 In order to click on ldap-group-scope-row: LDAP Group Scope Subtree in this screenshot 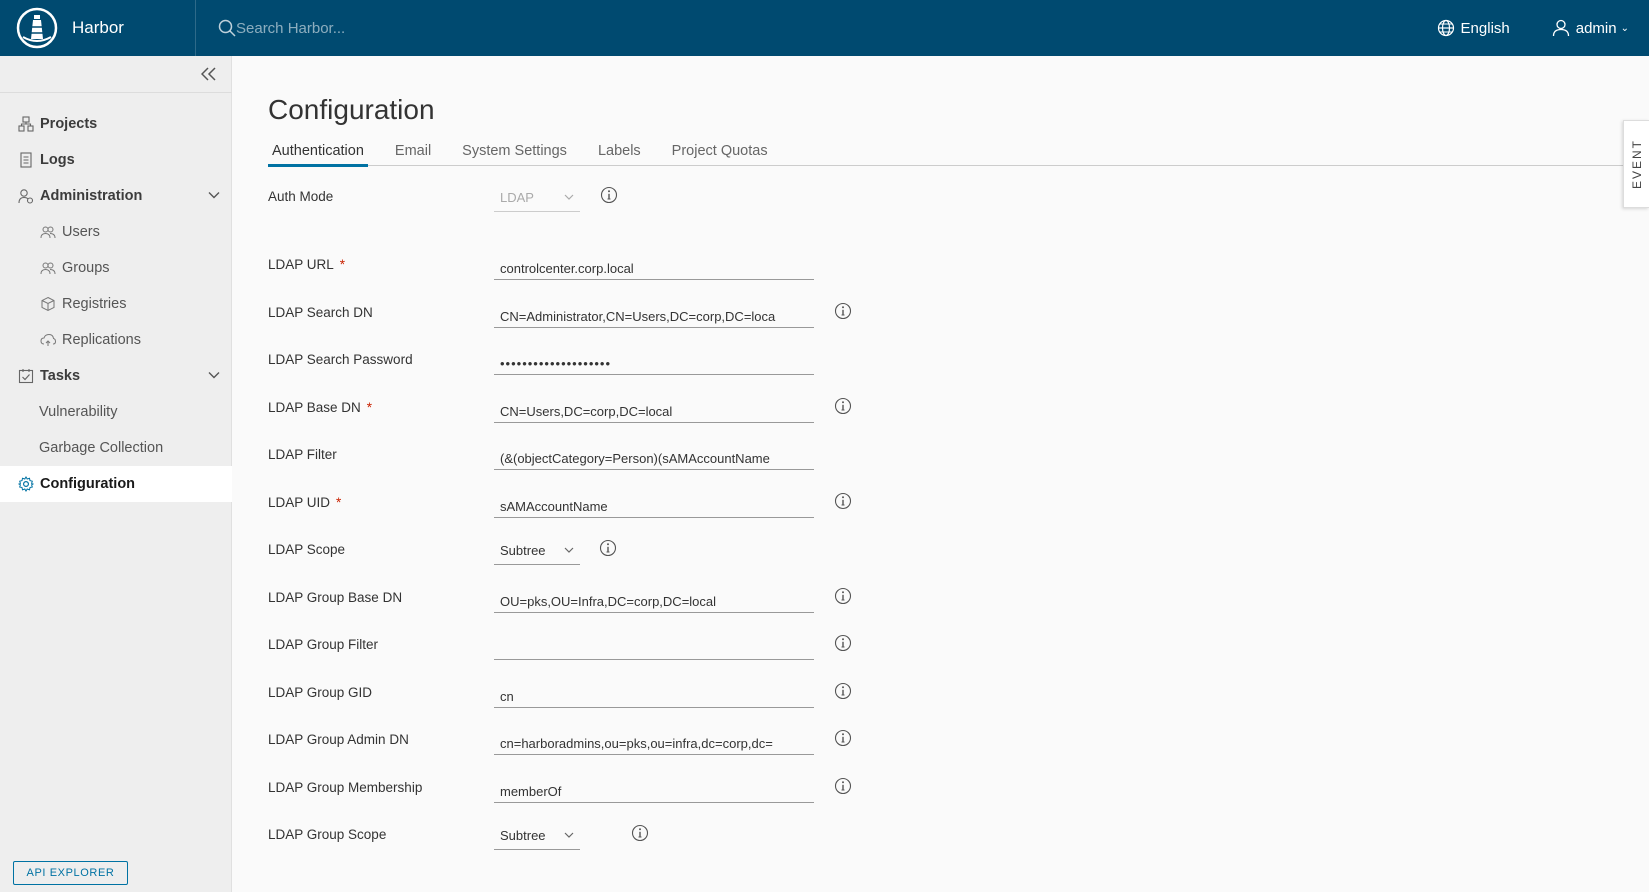, I will do `click(618, 834)`.